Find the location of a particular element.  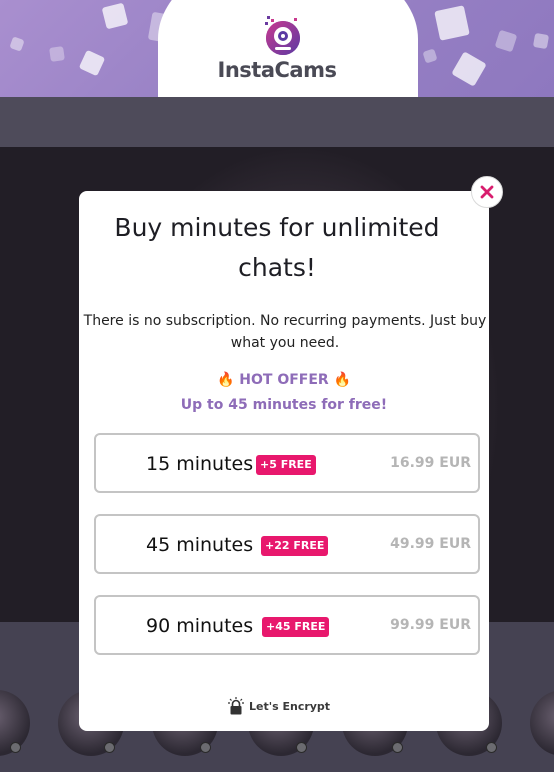

package-minutes: 15 minutes is located at coordinates (200, 464).